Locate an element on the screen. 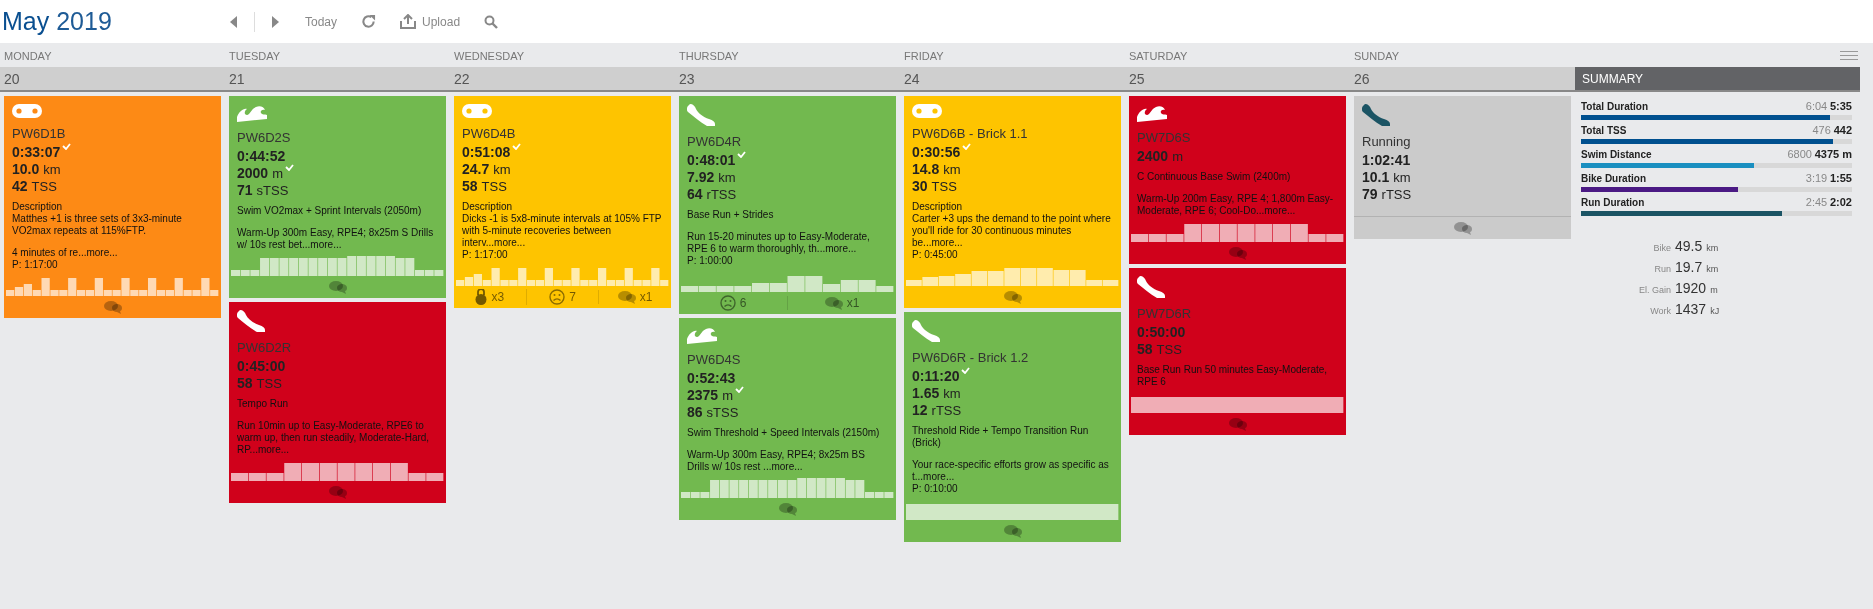 The image size is (1873, 609). workout-description: P: 1:17:00 is located at coordinates (485, 255).